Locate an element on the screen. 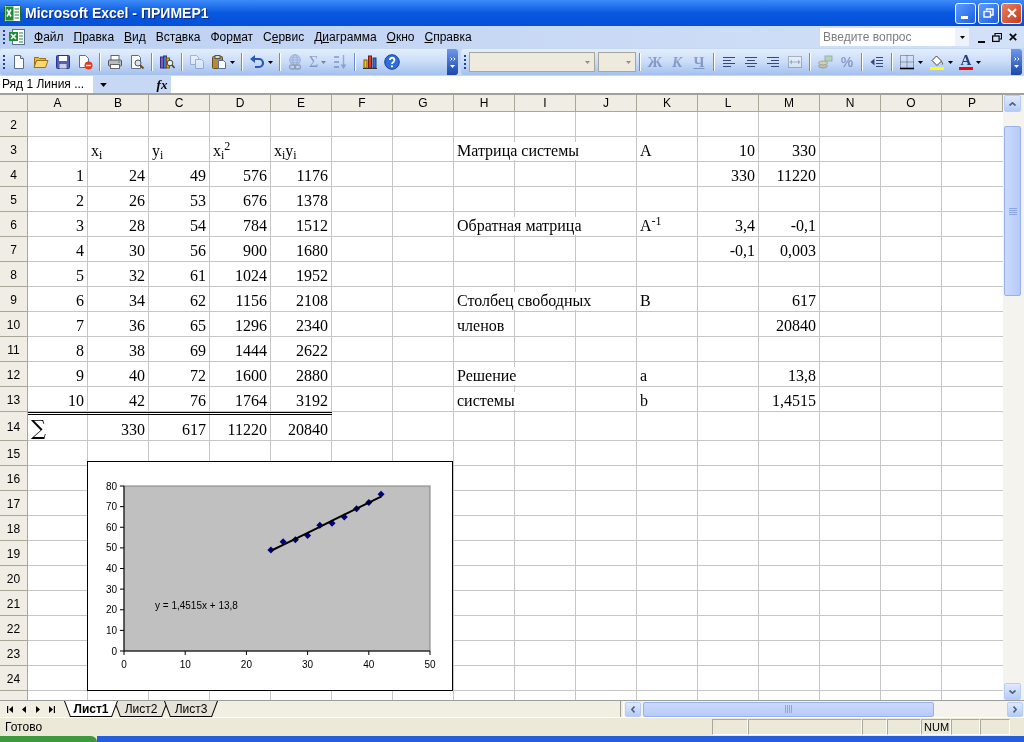  bar-chart-icon is located at coordinates (370, 62).